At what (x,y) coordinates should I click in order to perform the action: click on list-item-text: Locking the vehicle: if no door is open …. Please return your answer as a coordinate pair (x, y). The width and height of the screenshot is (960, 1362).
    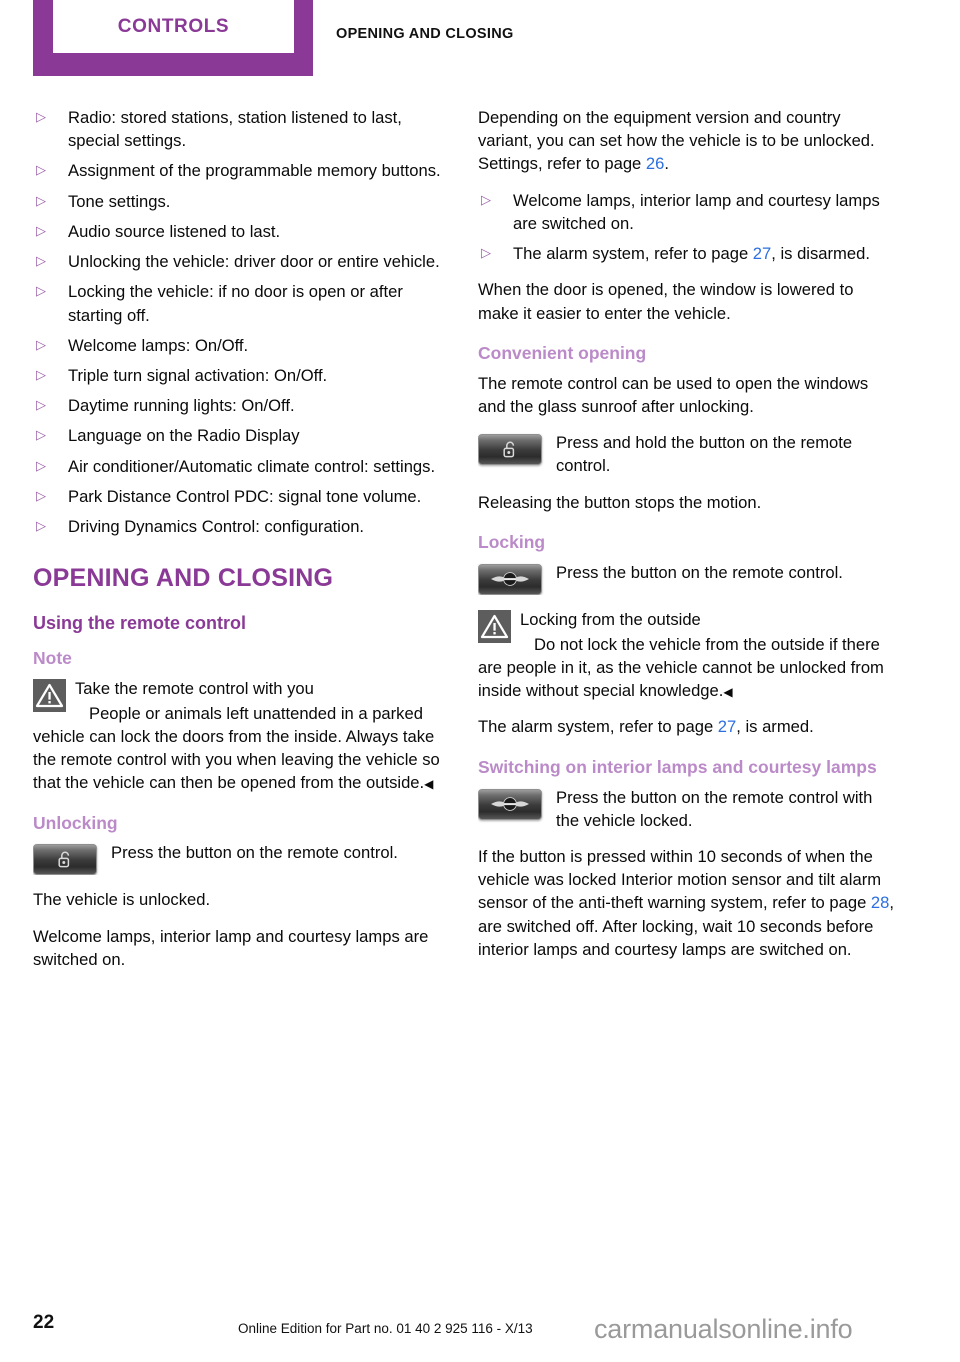
    Looking at the image, I should click on (235, 303).